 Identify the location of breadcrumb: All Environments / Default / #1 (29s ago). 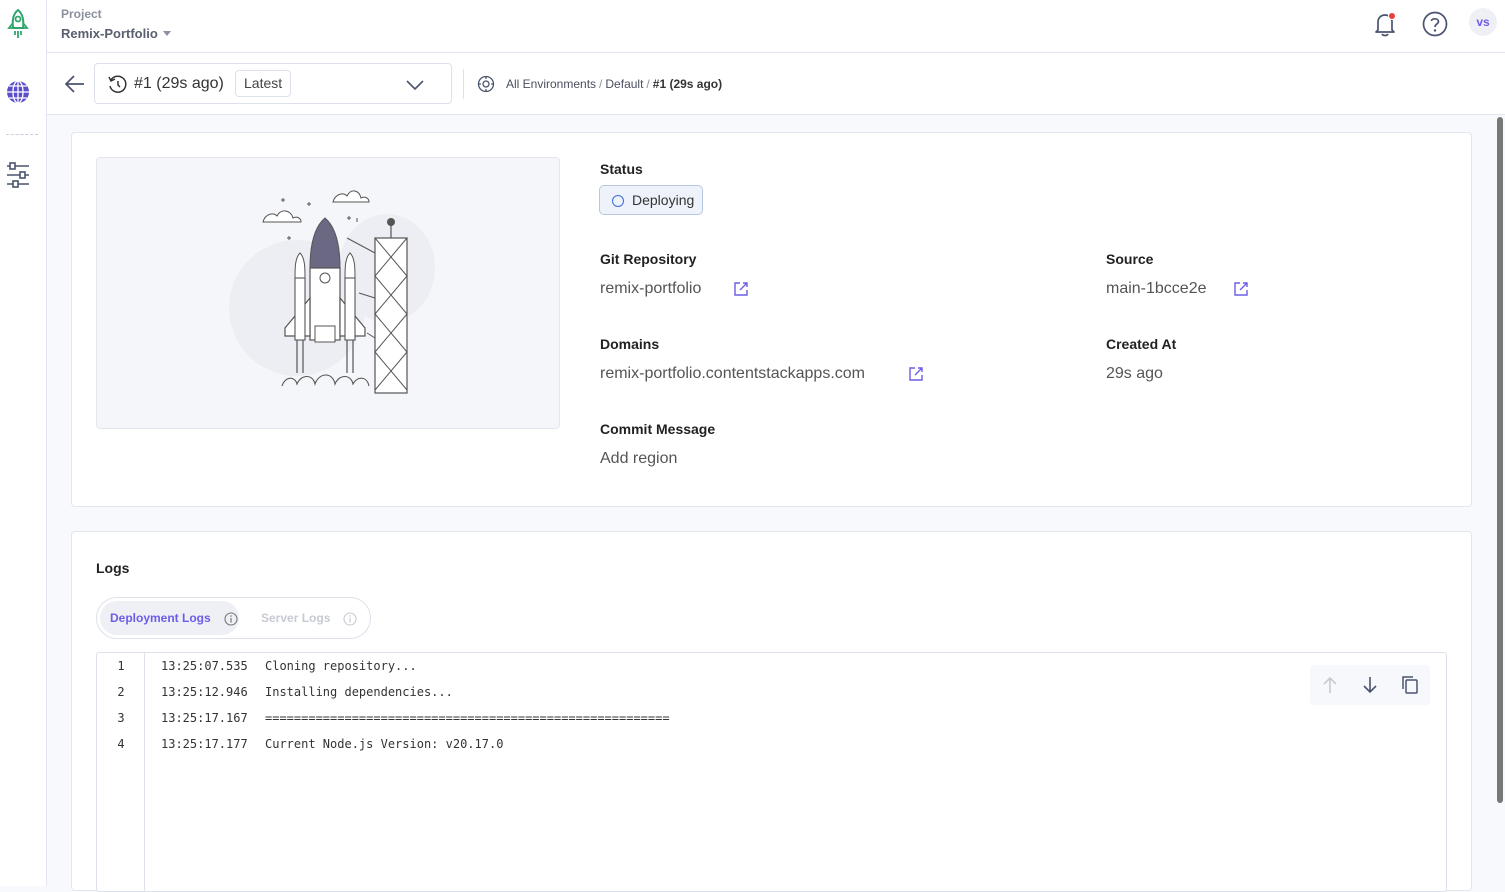
(614, 84).